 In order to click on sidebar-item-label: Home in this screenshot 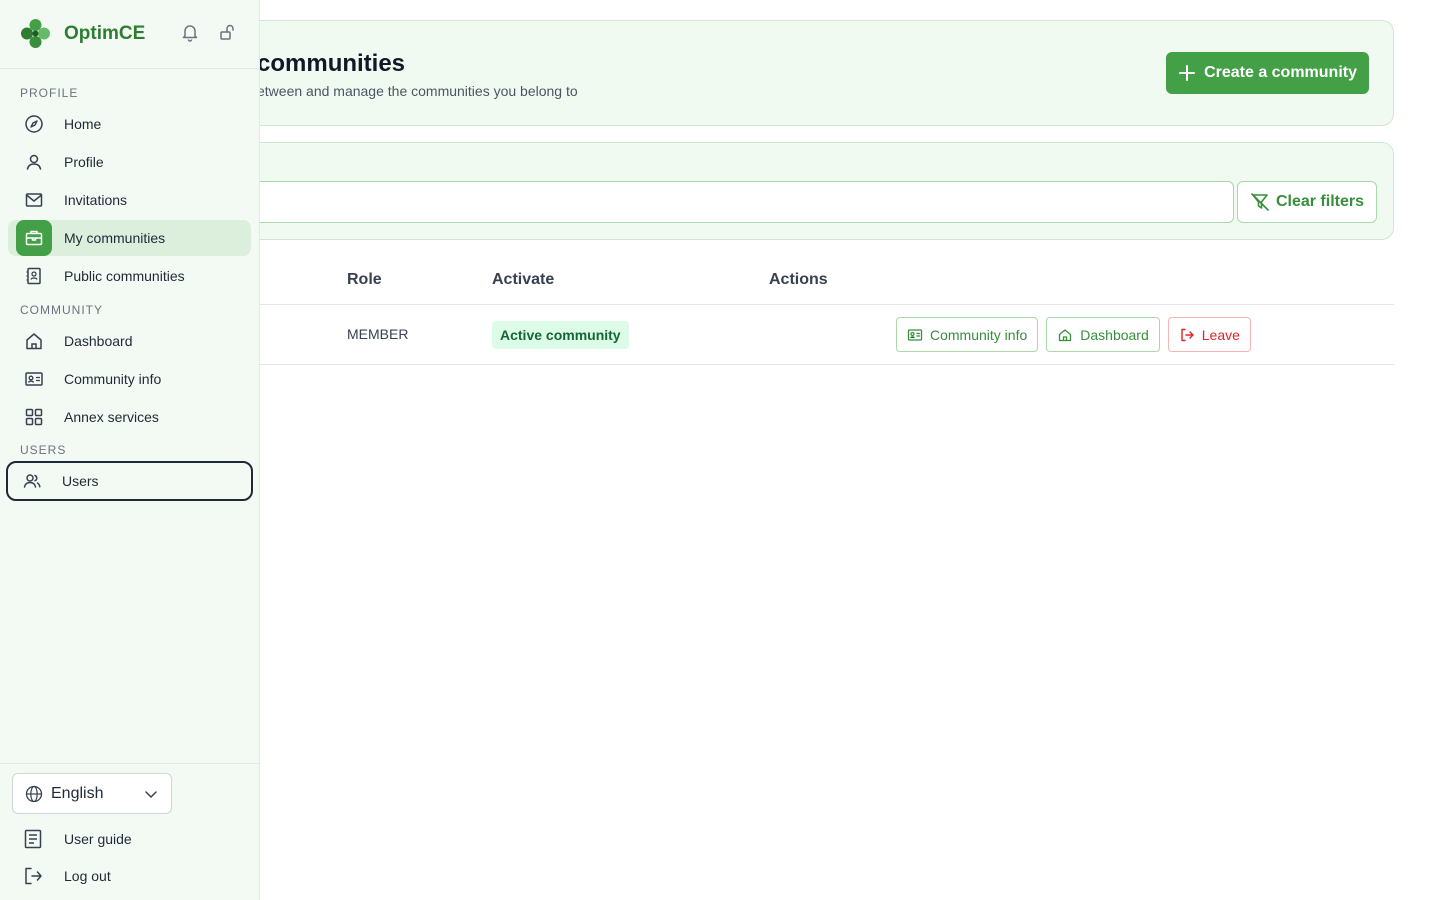, I will do `click(83, 124)`.